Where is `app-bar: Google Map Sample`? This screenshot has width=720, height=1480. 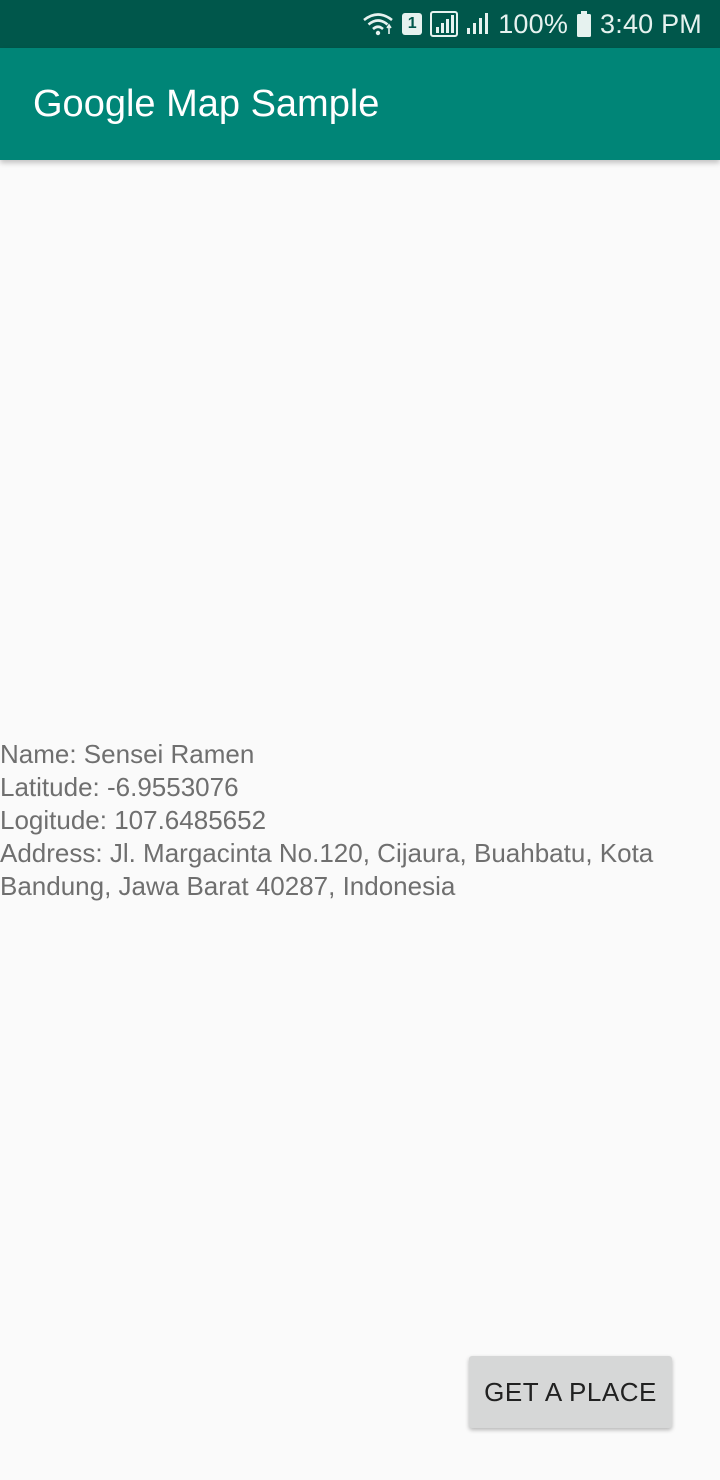
app-bar: Google Map Sample is located at coordinates (360, 104).